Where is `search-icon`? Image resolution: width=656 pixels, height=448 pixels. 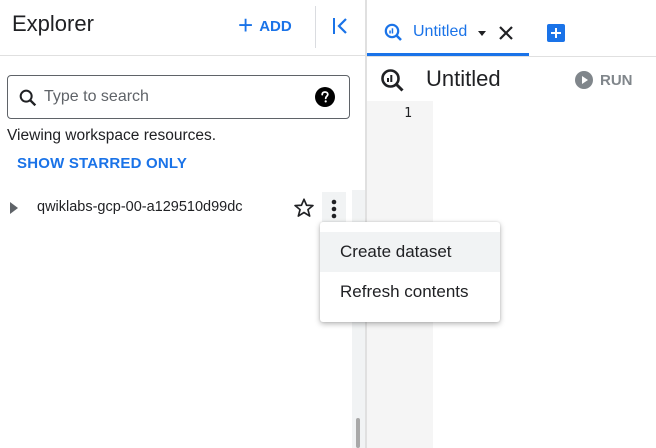
search-icon is located at coordinates (28, 98).